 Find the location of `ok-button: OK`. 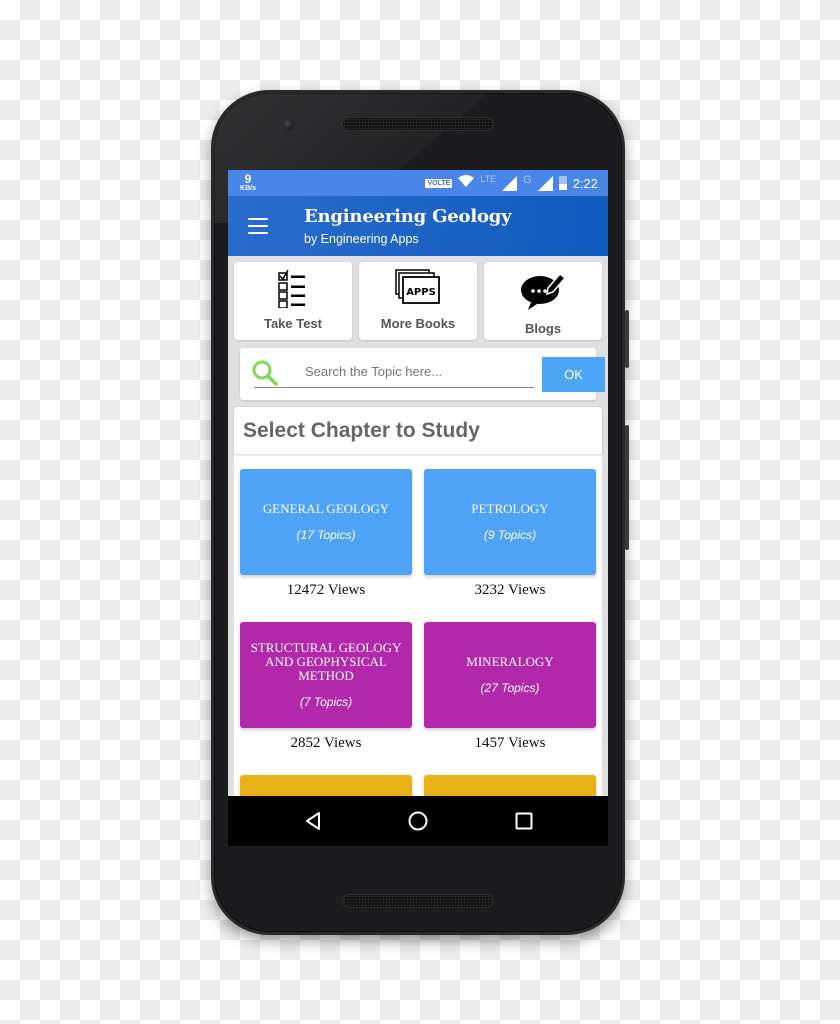

ok-button: OK is located at coordinates (573, 374).